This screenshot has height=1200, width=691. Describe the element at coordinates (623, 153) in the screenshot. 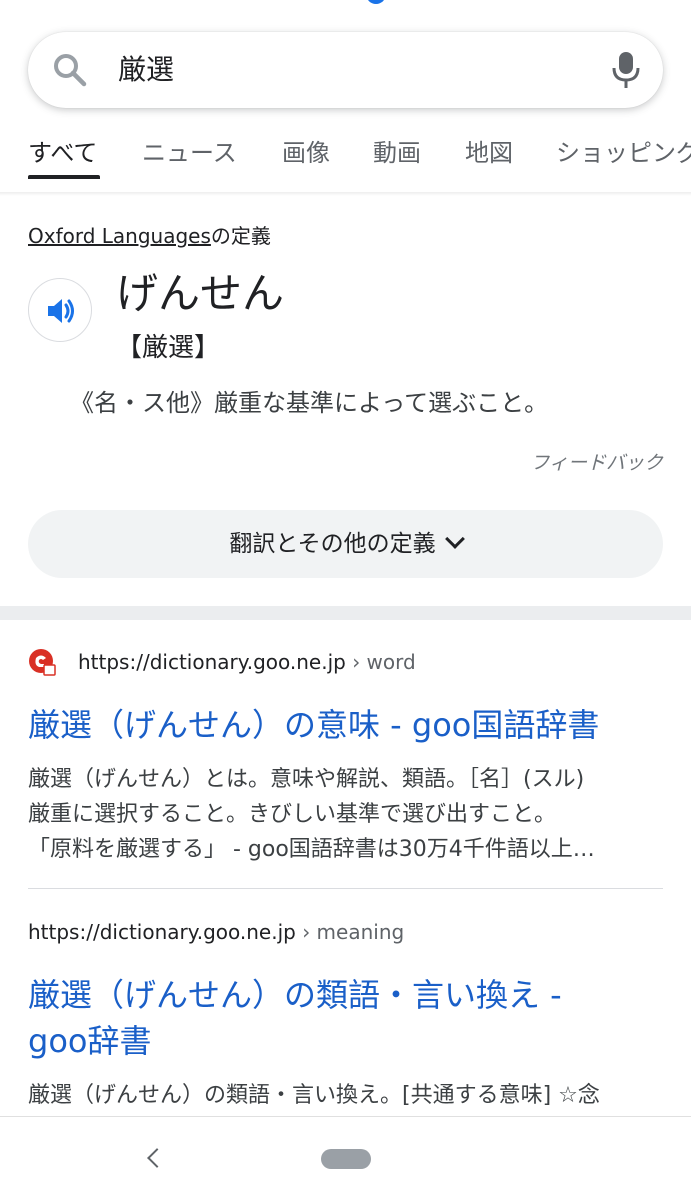

I see `tab-shopping: ショッピング` at that location.